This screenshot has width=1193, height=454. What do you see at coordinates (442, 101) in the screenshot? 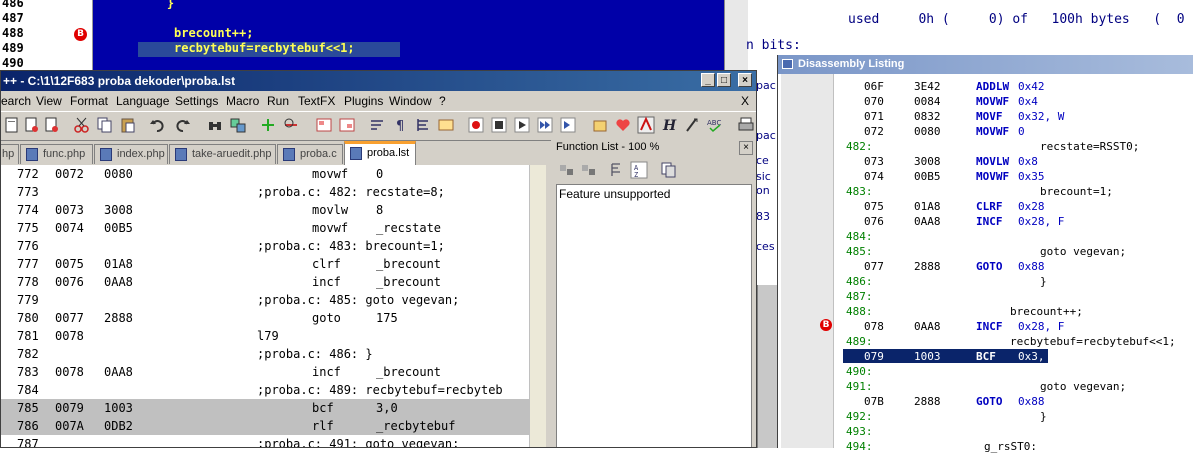
I see `menu-help: ?` at bounding box center [442, 101].